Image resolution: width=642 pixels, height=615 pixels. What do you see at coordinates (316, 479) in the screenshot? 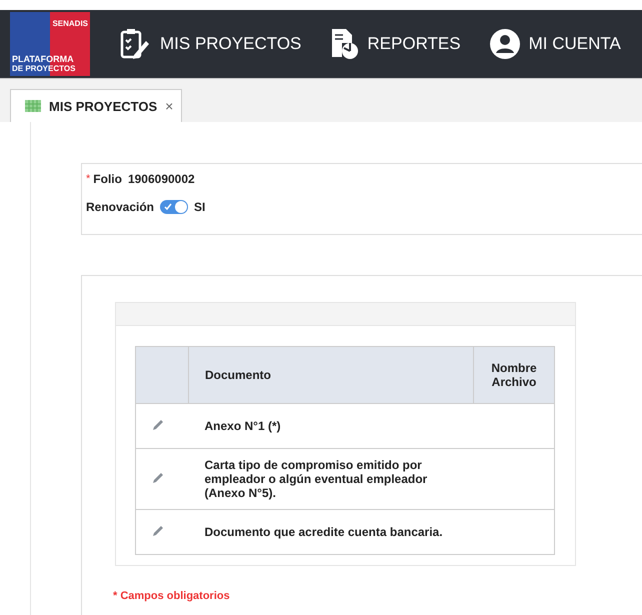
I see `table-cell-text: Carta tipo de compromiso emitido por empleador o algún eventual empleador (Anexo N°5).` at bounding box center [316, 479].